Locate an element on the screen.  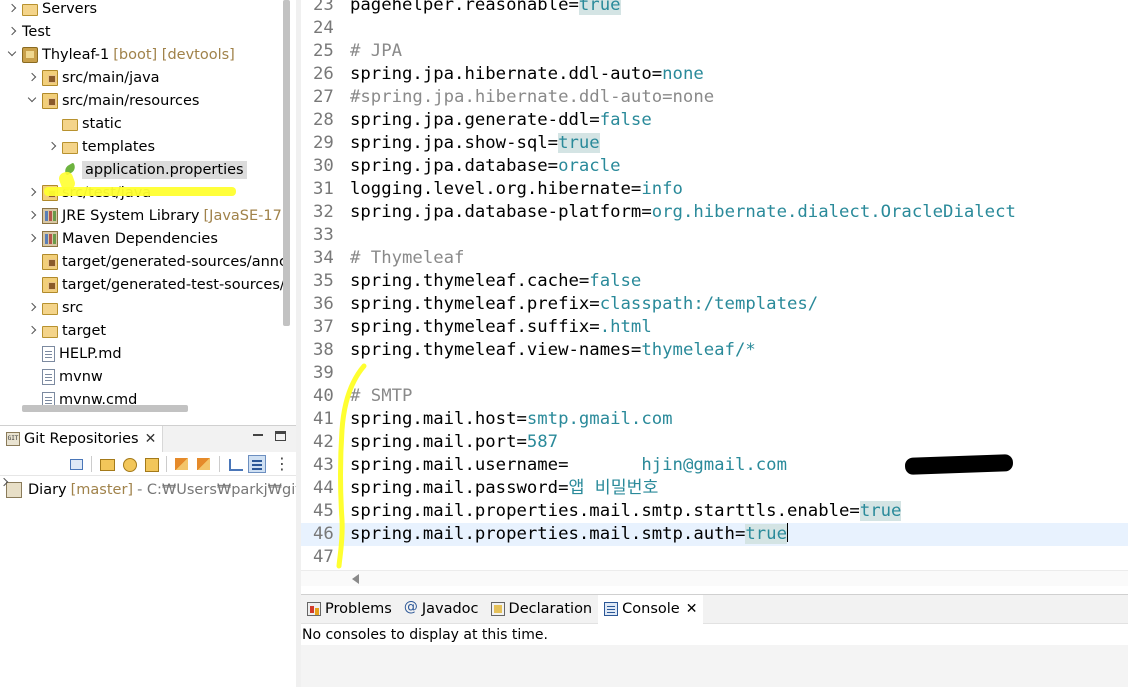
repository-branch: [master] is located at coordinates (102, 489).